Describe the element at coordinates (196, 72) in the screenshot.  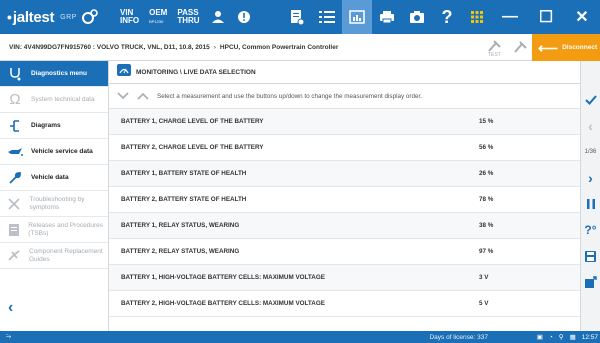
I see `page-title: MONITORING \ LIVE DATA SELECTION` at that location.